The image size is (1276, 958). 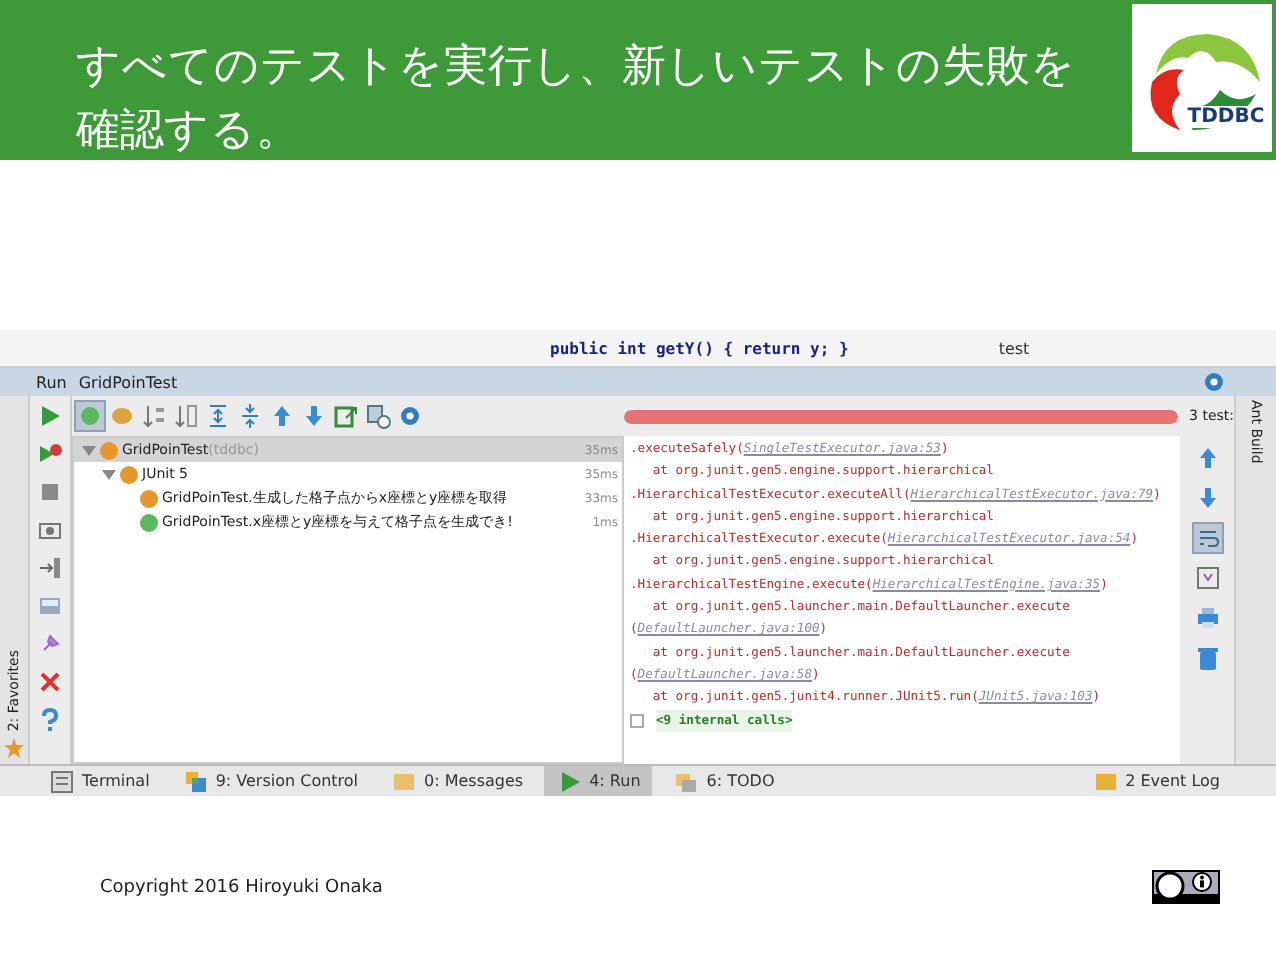 What do you see at coordinates (699, 348) in the screenshot?
I see `code-line: public int getY() { return y; }` at bounding box center [699, 348].